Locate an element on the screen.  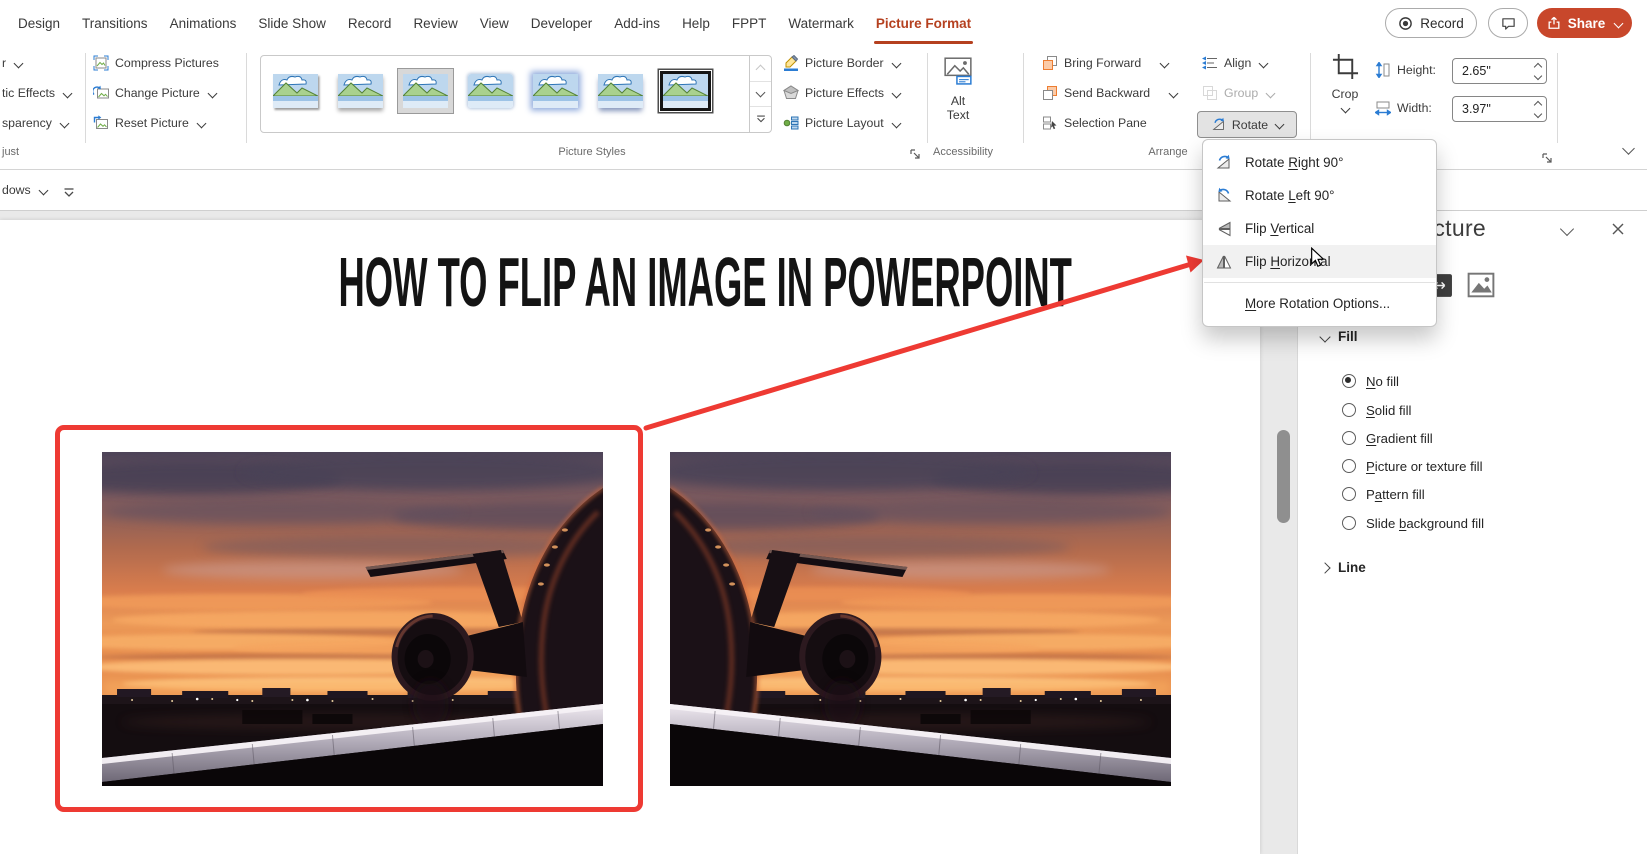
tab-watermark: Watermark is located at coordinates (821, 23).